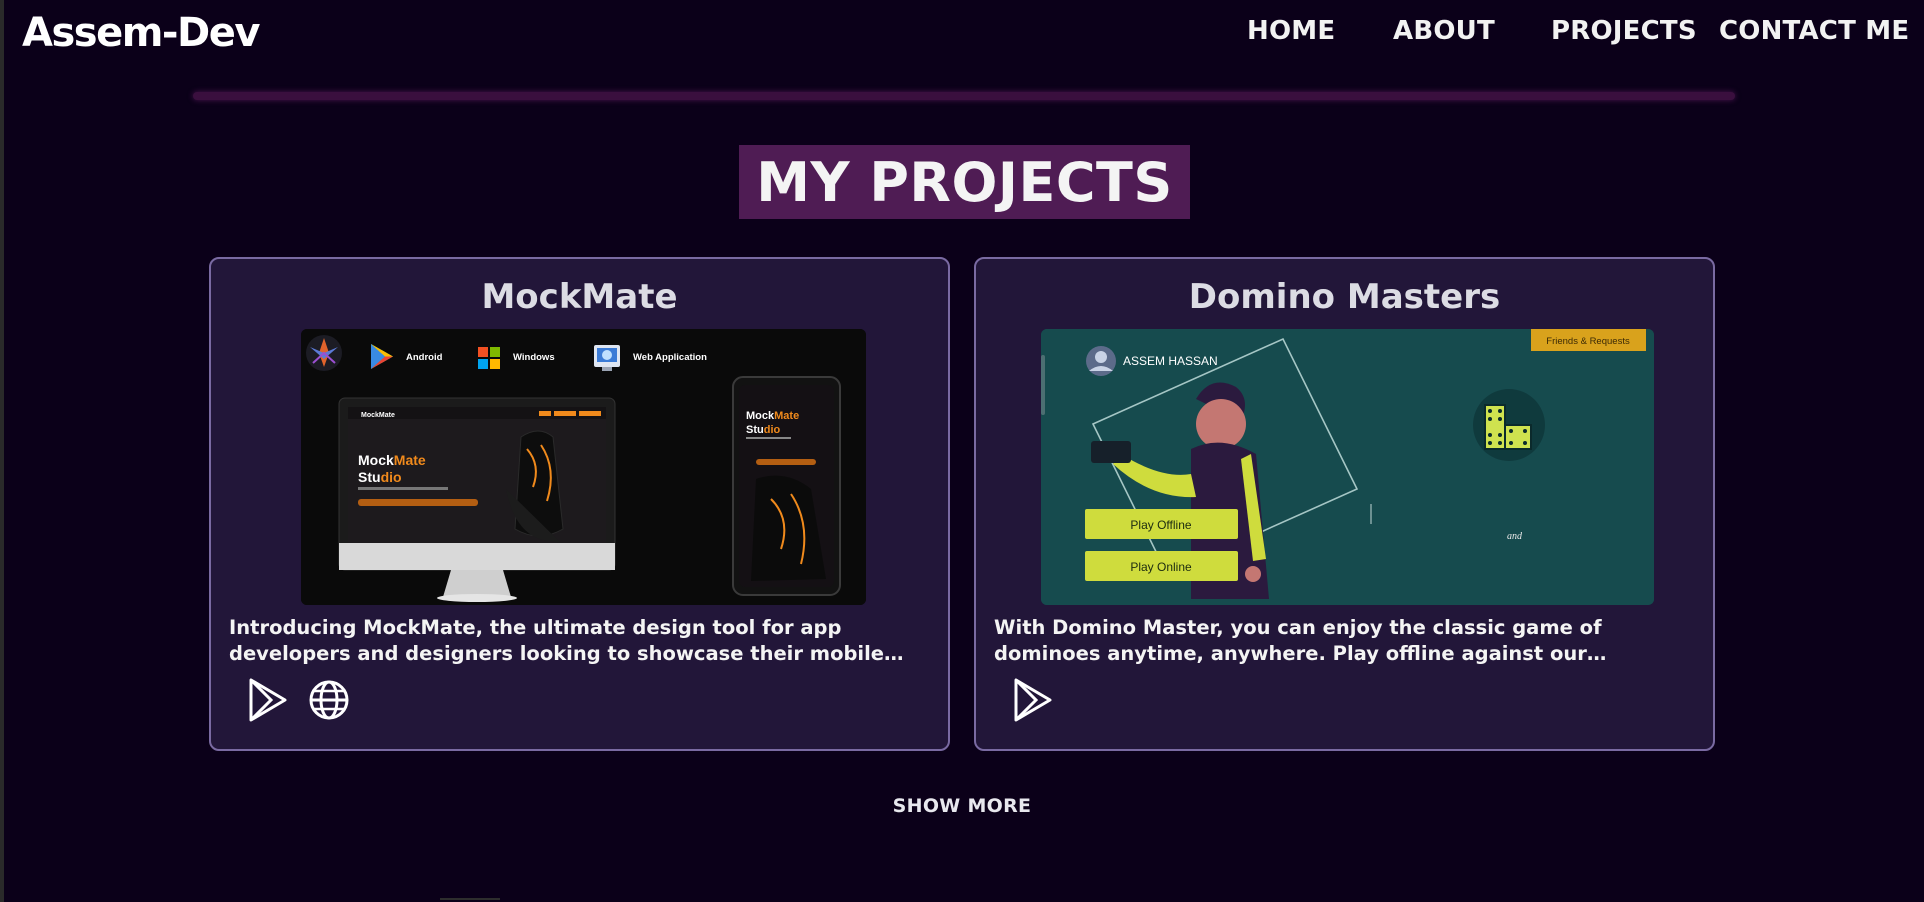 This screenshot has width=1924, height=902. Describe the element at coordinates (470, 899) in the screenshot. I see `scroll-hint` at that location.